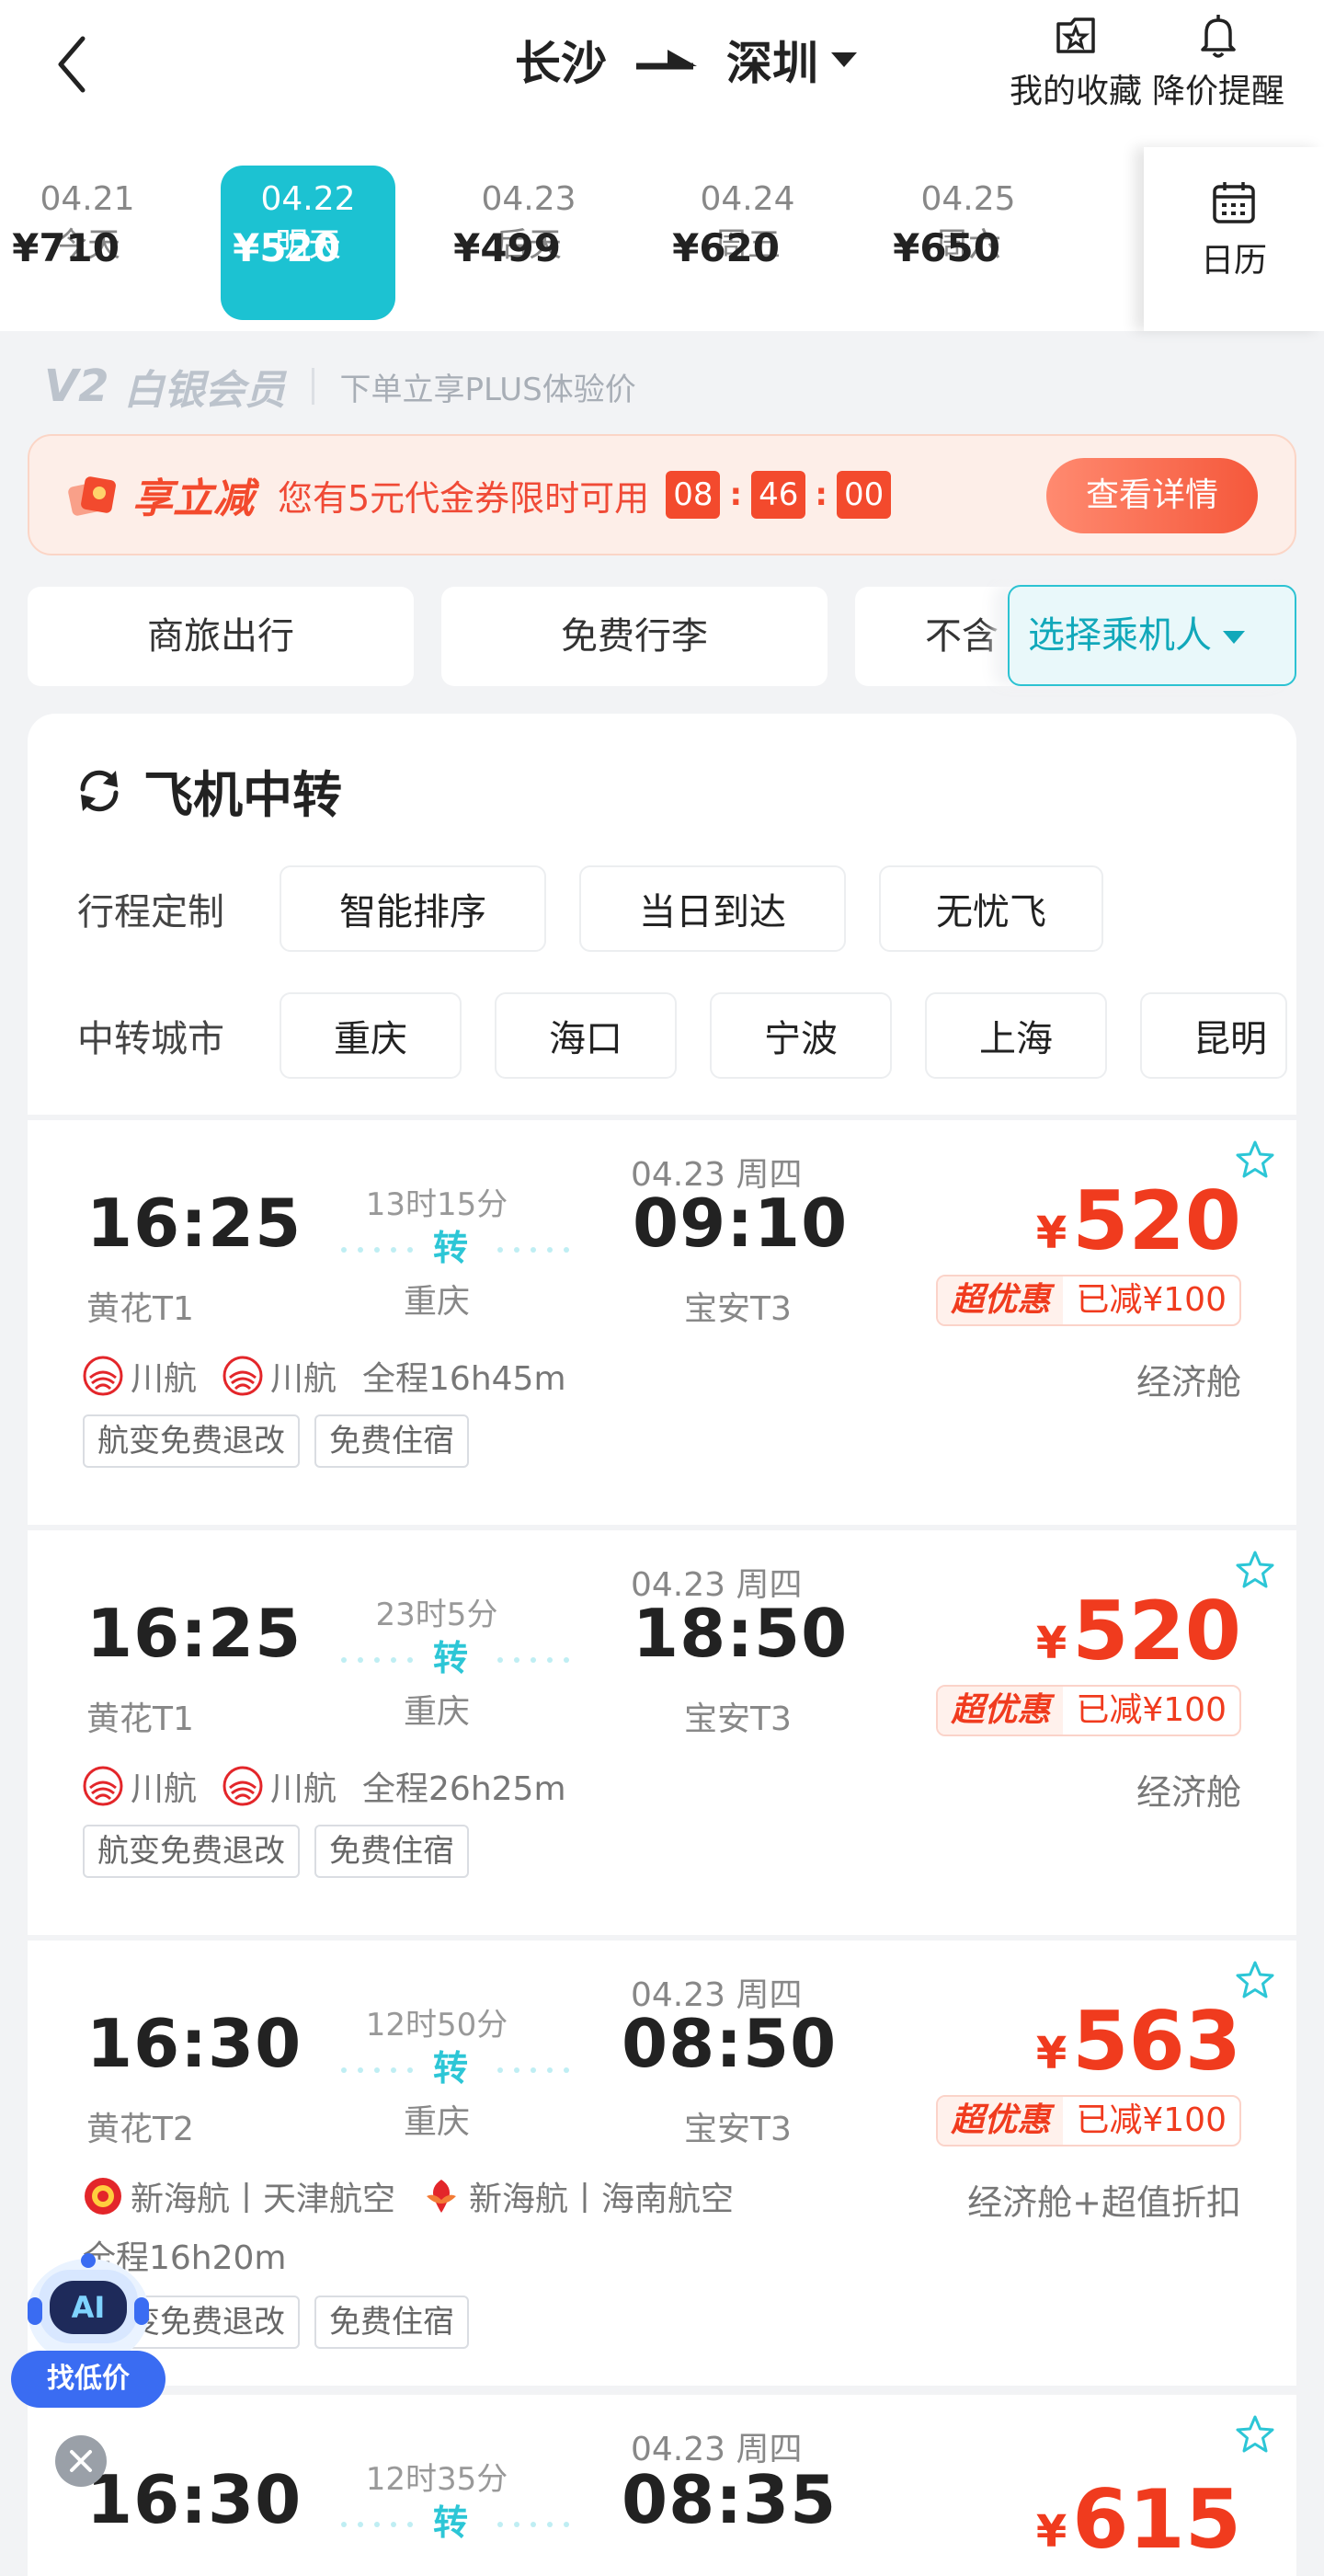 The height and width of the screenshot is (2576, 1324). What do you see at coordinates (730, 2043) in the screenshot?
I see `arrival-time: 08:50` at bounding box center [730, 2043].